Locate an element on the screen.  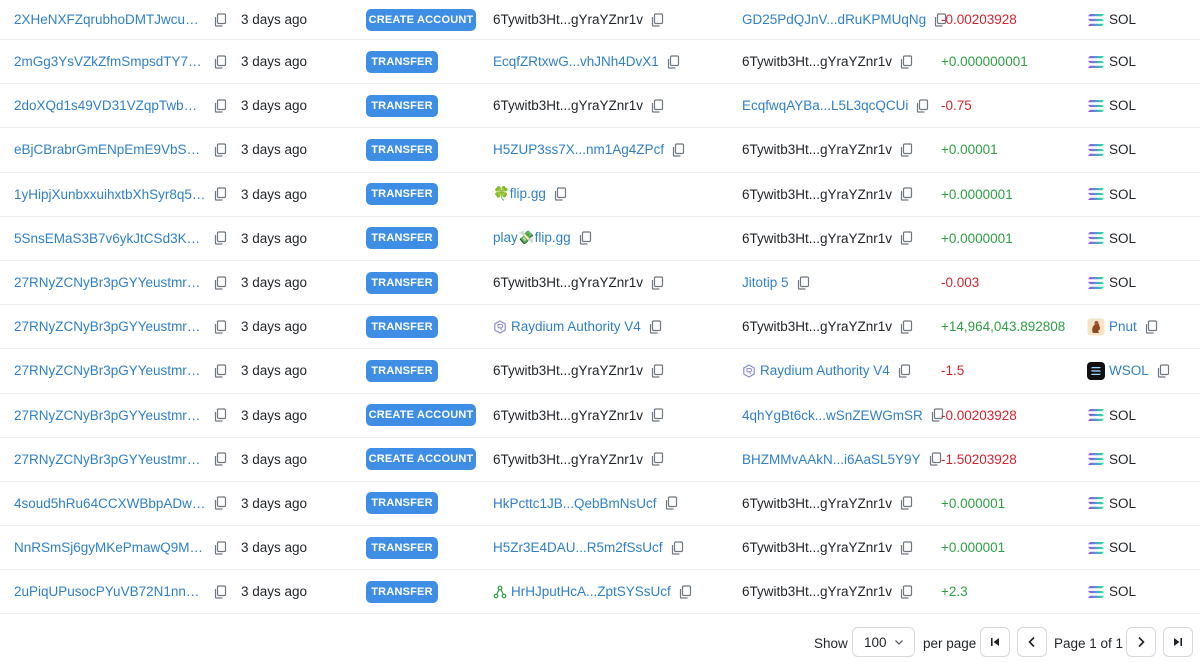
from-cell: H5Zr3E4DAU...R5m2fSsUcf is located at coordinates (617, 547).